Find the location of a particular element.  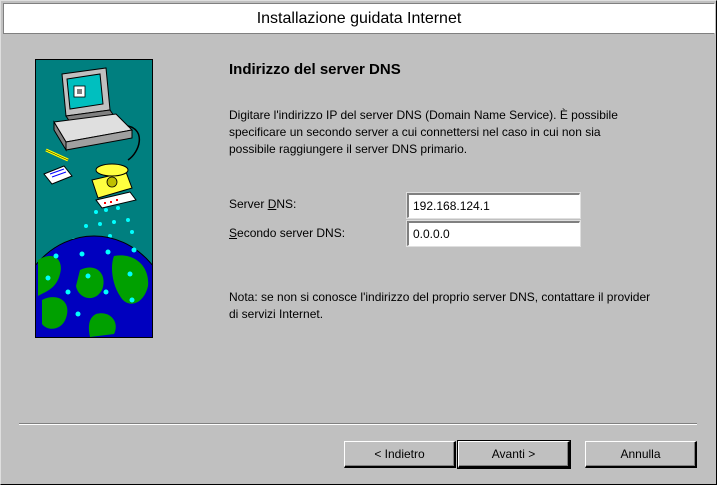

secondary-dns-server-label: Secondo server DNS: is located at coordinates (287, 233).